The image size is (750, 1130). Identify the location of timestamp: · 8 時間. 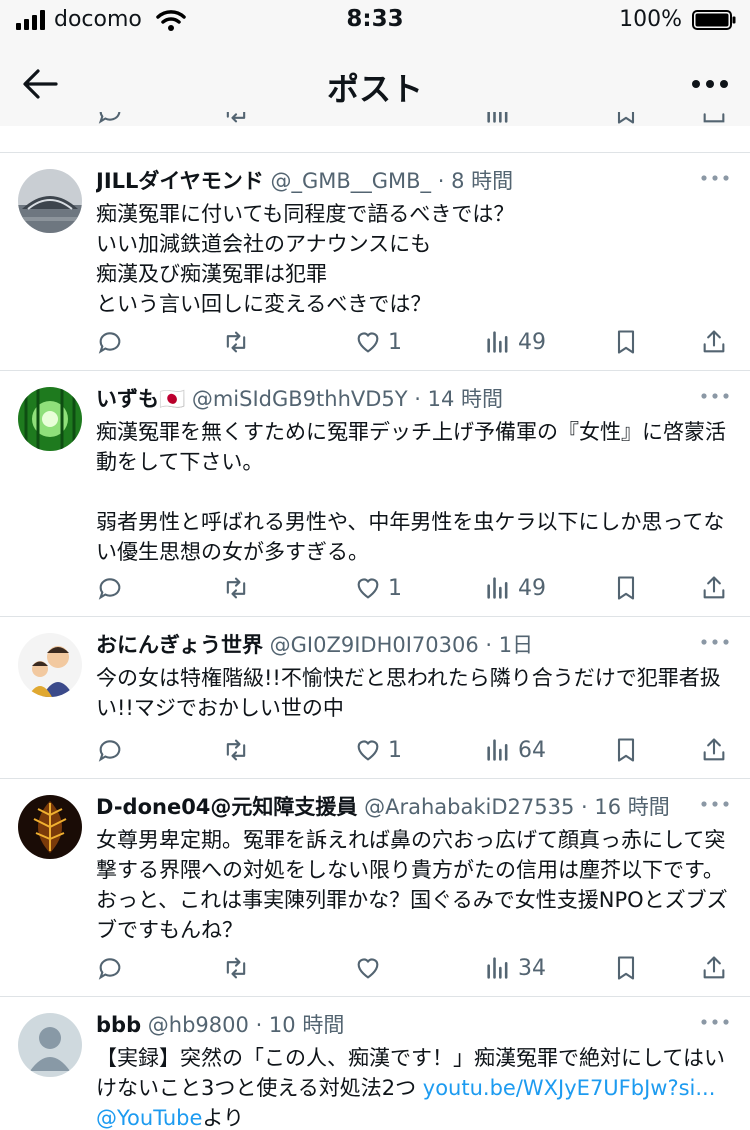
(475, 181).